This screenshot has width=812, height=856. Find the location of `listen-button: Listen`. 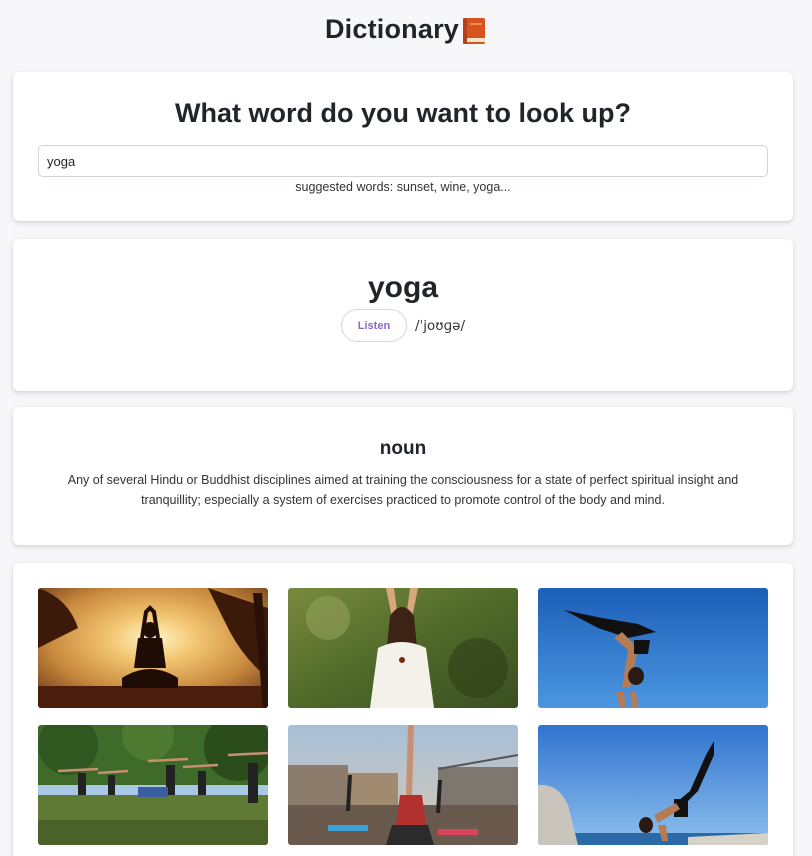

listen-button: Listen is located at coordinates (373, 325).